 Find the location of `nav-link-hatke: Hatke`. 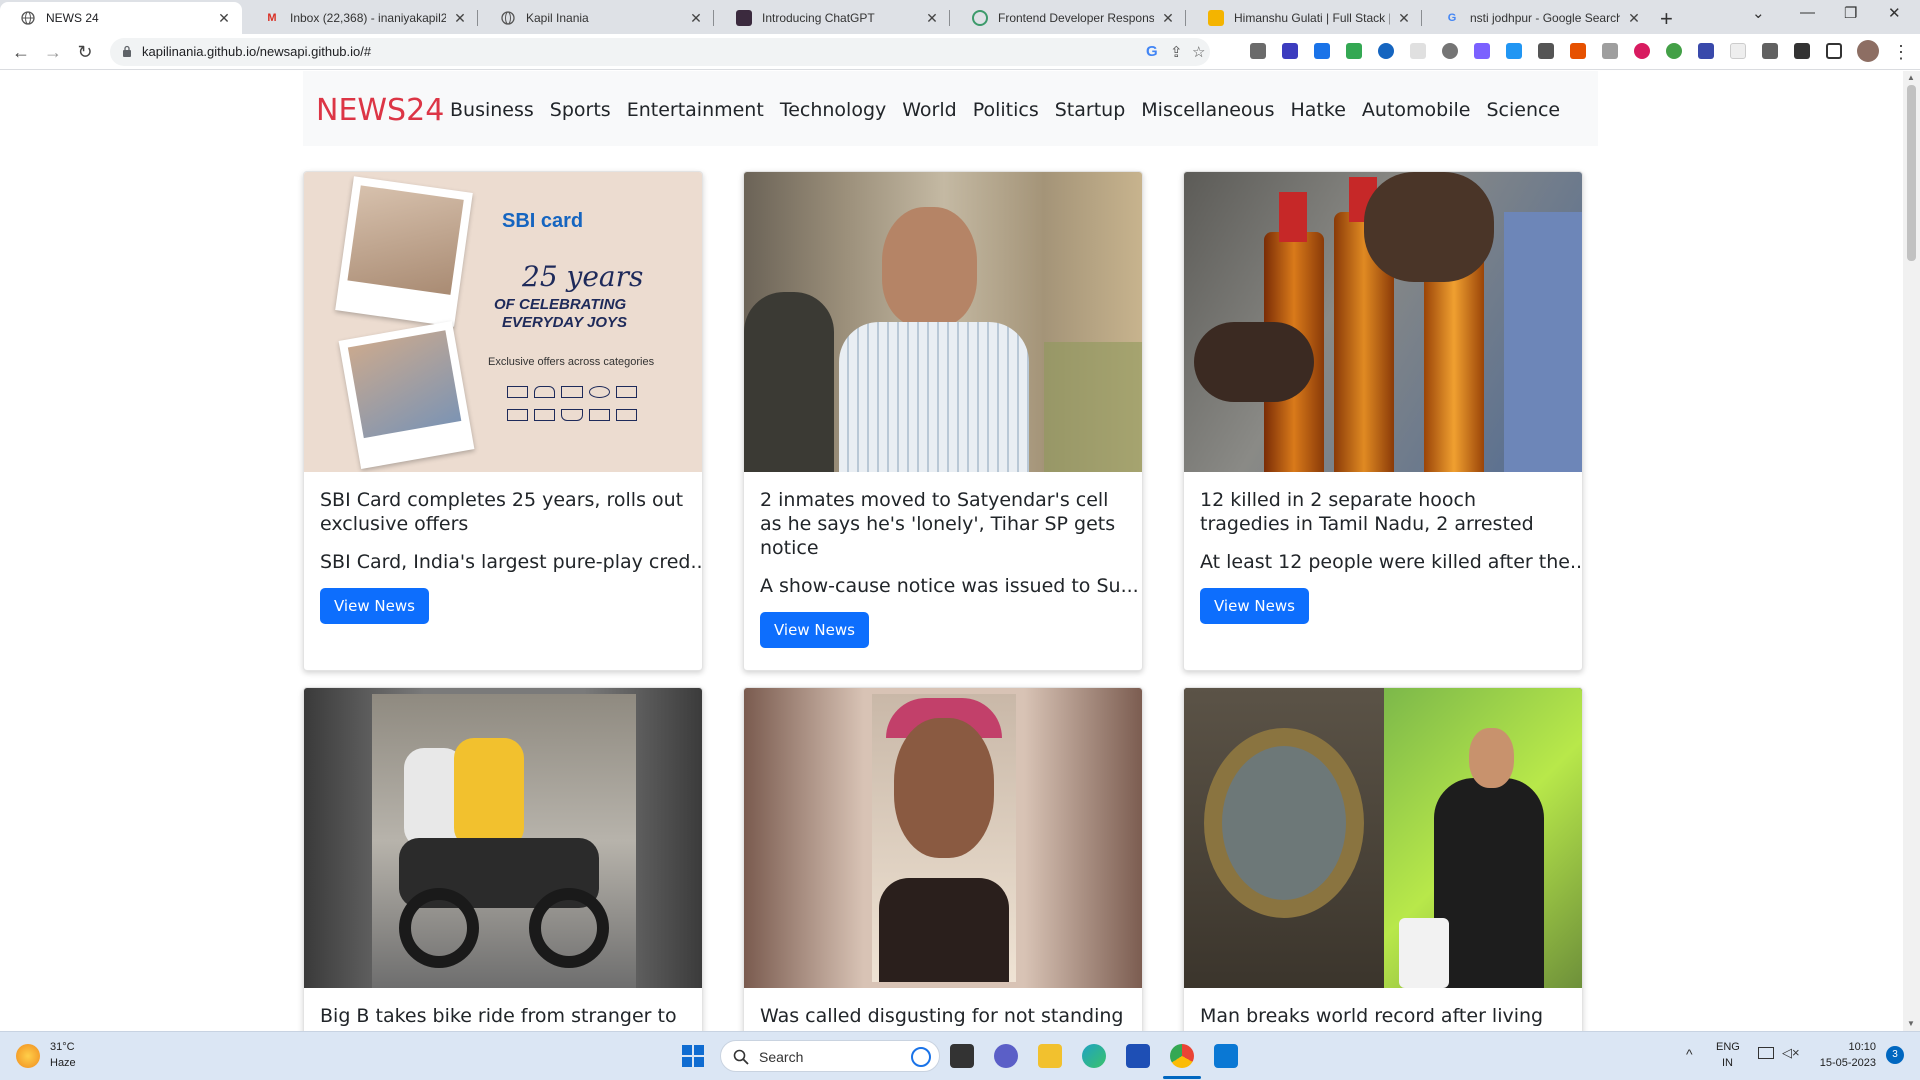

nav-link-hatke: Hatke is located at coordinates (1318, 110).